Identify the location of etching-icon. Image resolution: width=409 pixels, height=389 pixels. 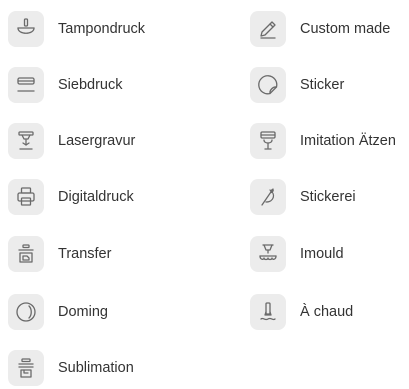
(268, 141).